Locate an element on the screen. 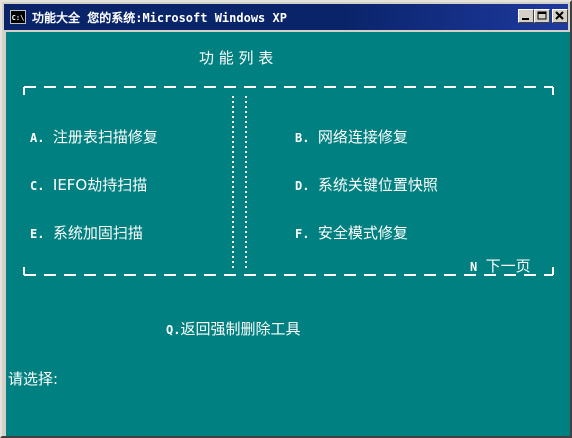 Image resolution: width=572 pixels, height=438 pixels. close-icon is located at coordinates (559, 15).